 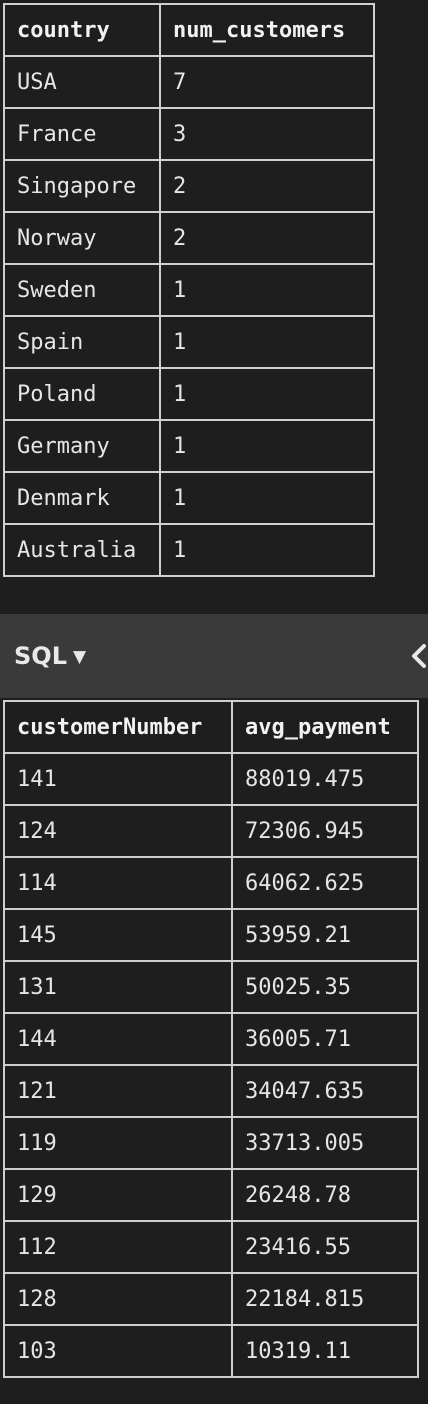 What do you see at coordinates (118, 1143) in the screenshot?
I see `table-cell: 119` at bounding box center [118, 1143].